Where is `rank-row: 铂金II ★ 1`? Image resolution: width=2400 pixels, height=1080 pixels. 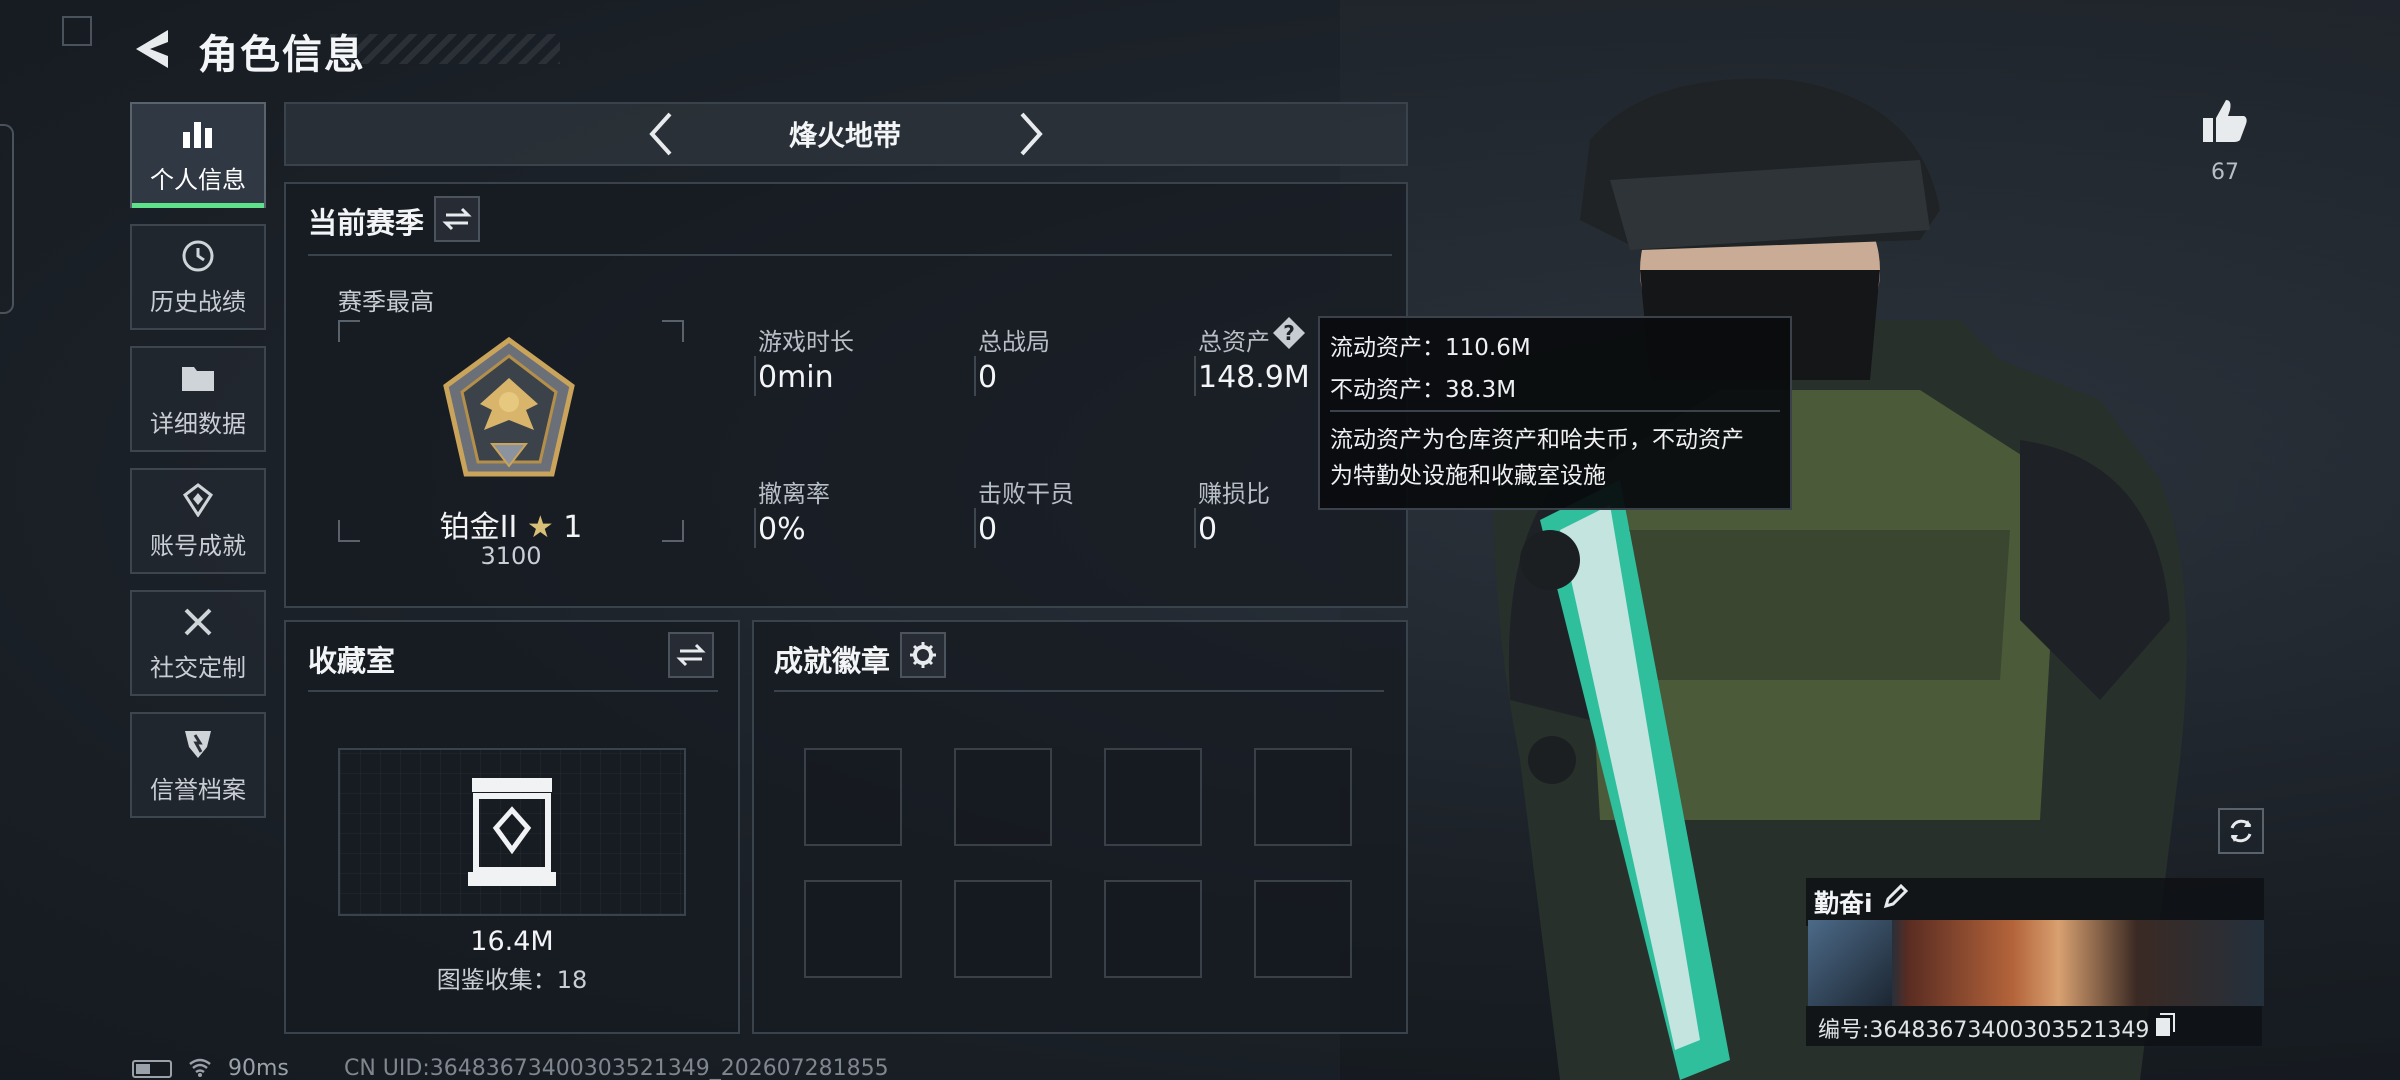 rank-row: 铂金II ★ 1 is located at coordinates (511, 524).